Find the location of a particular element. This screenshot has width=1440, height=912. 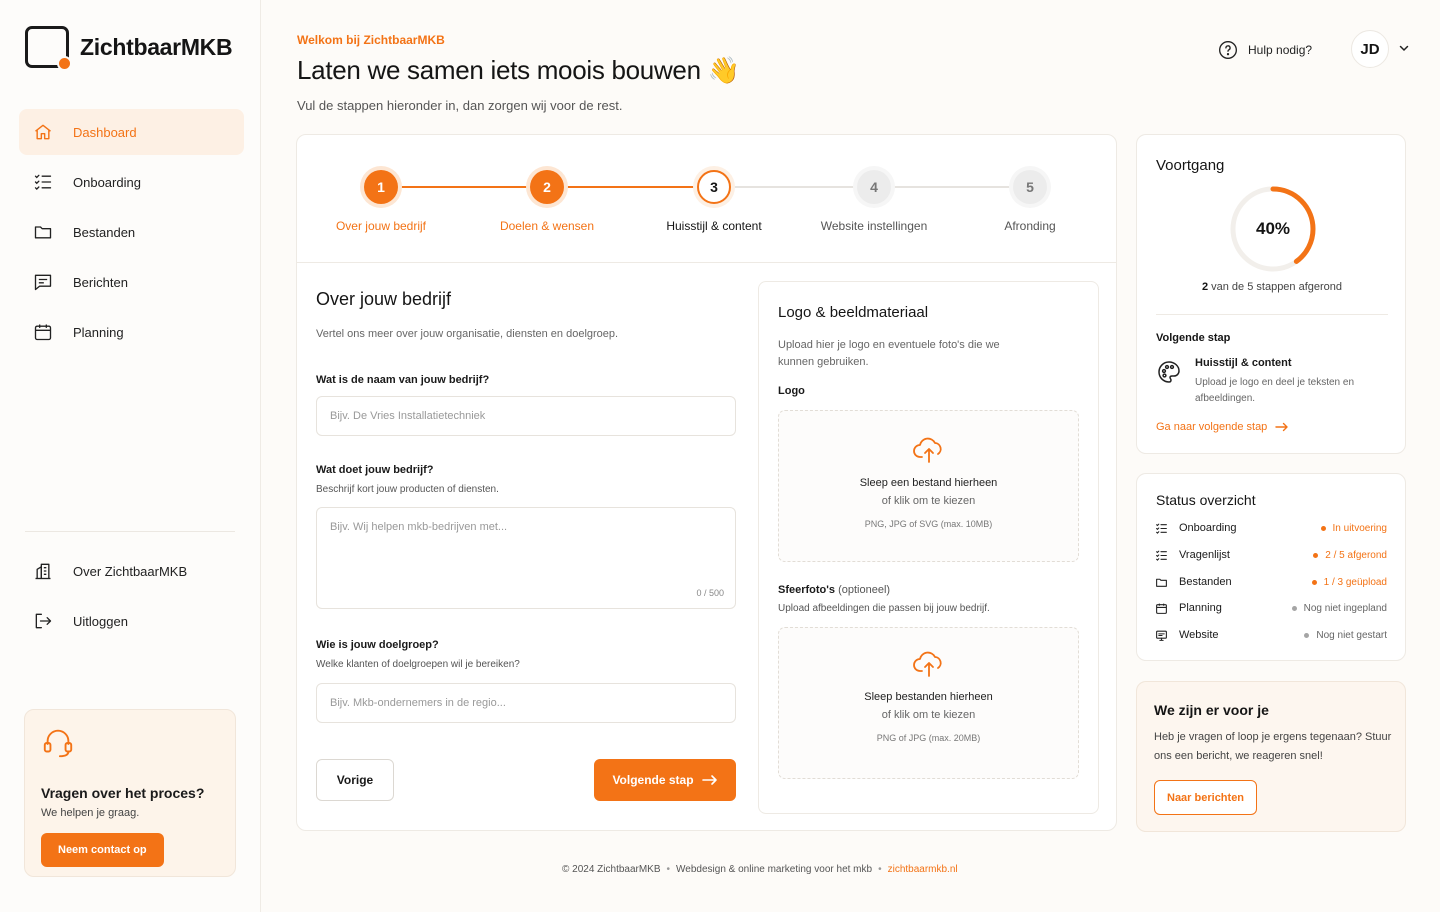

help-link: Hulp nodig? is located at coordinates (1265, 50).